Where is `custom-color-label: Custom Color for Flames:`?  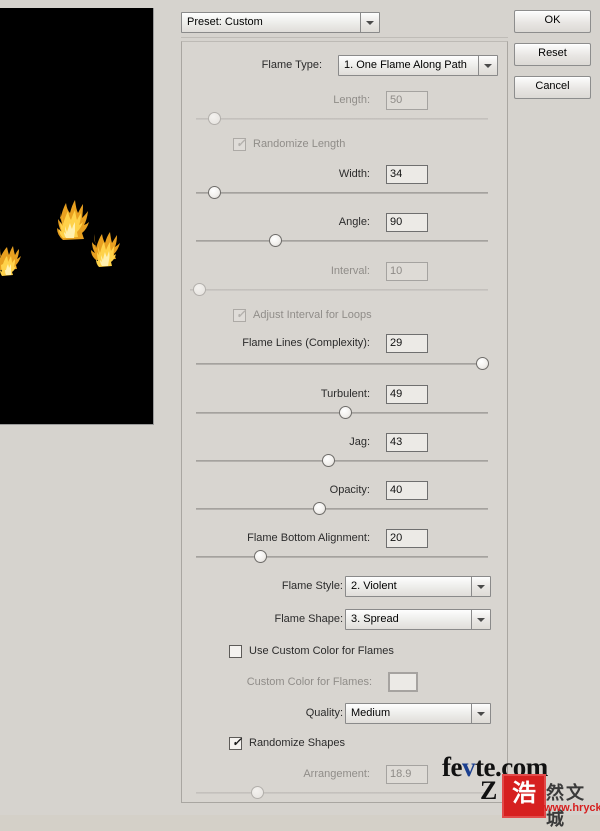 custom-color-label: Custom Color for Flames: is located at coordinates (309, 682).